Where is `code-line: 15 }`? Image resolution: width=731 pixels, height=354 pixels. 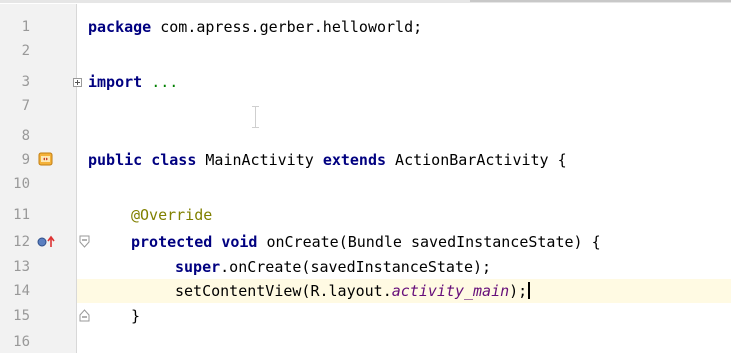 code-line: 15 } is located at coordinates (365, 316).